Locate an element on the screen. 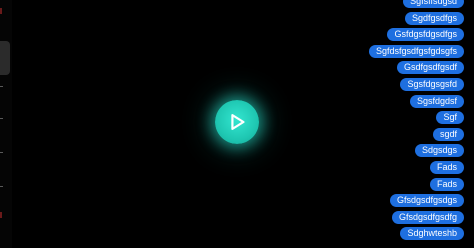 The image size is (474, 248). message-bubble: Sgdfgsdfgs is located at coordinates (434, 18).